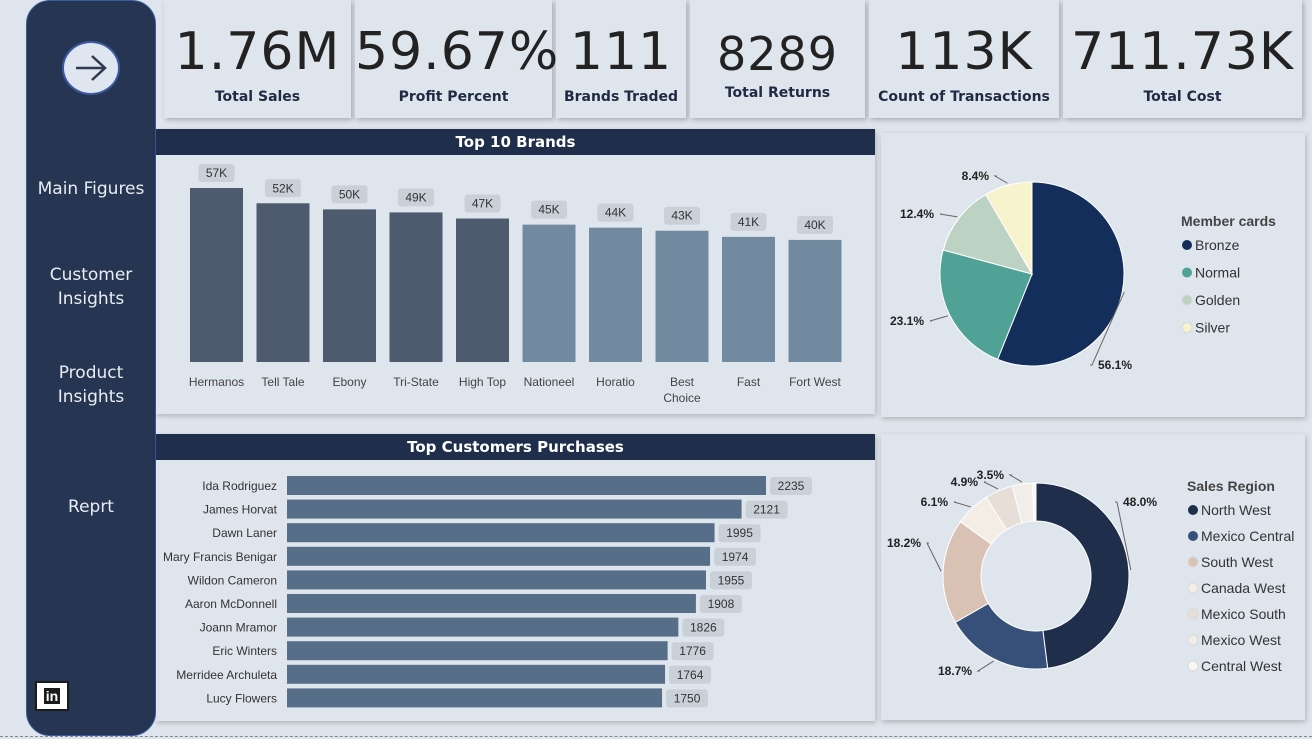 The width and height of the screenshot is (1312, 739). What do you see at coordinates (1182, 52) in the screenshot?
I see `kpi-value: 711.73K` at bounding box center [1182, 52].